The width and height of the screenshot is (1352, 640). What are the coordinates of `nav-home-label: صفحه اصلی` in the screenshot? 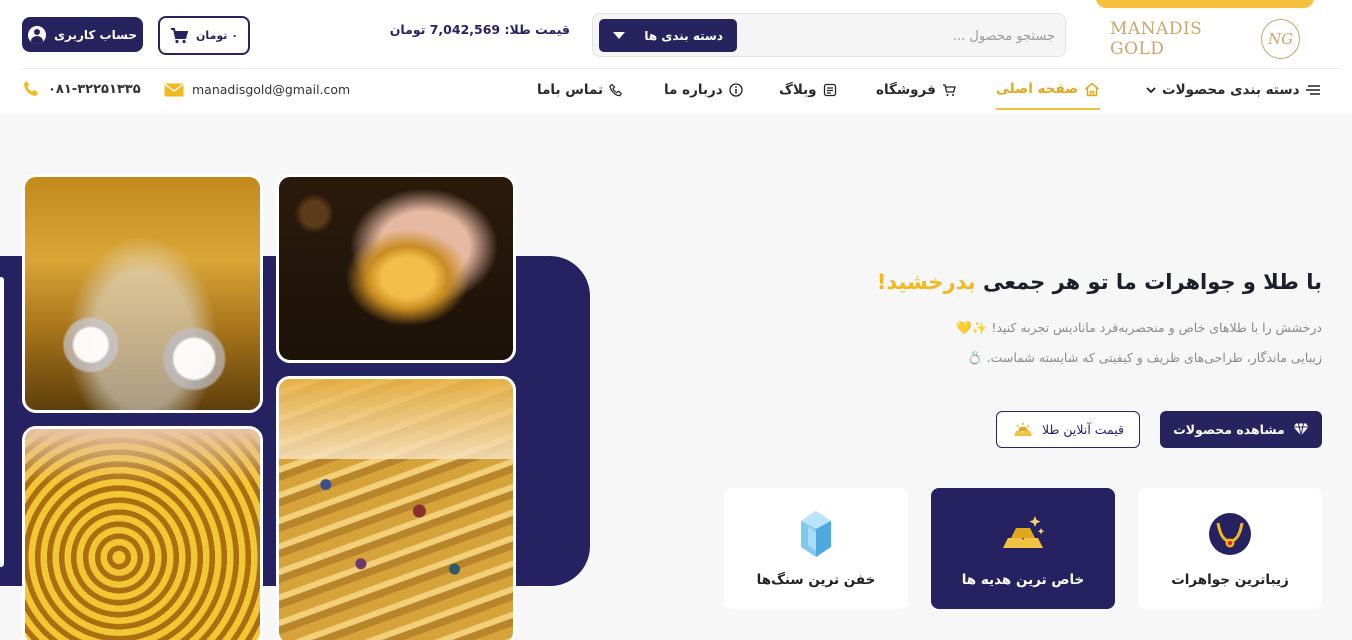 It's located at (1037, 89).